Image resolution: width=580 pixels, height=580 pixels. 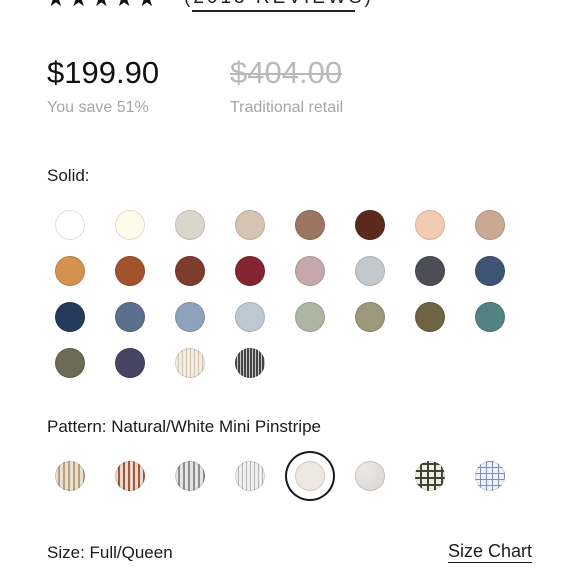 What do you see at coordinates (370, 271) in the screenshot?
I see `swatch-silver` at bounding box center [370, 271].